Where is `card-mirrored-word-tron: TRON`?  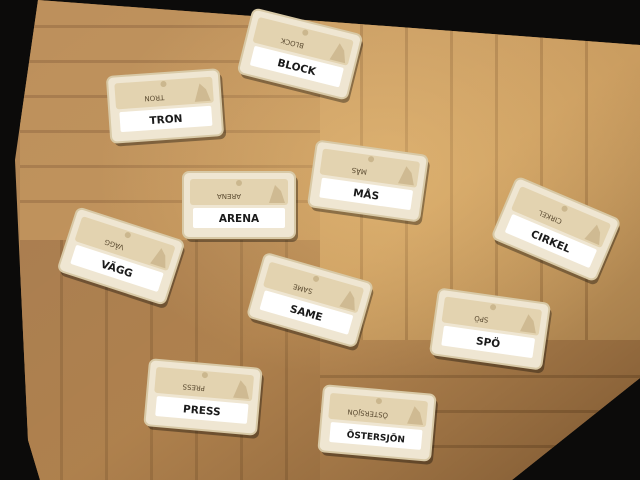
card-mirrored-word-tron: TRON is located at coordinates (154, 97).